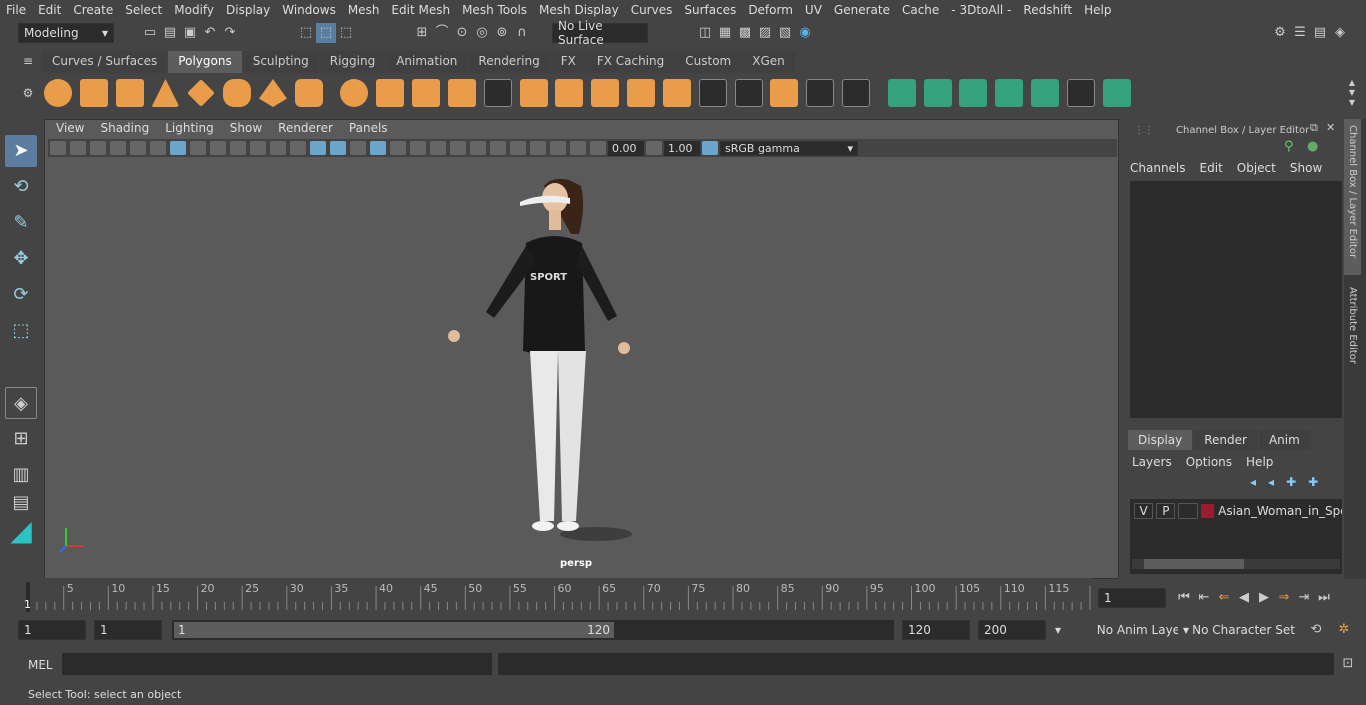  Describe the element at coordinates (1289, 146) in the screenshot. I see `channelbox-axis-icon: ⚲` at that location.